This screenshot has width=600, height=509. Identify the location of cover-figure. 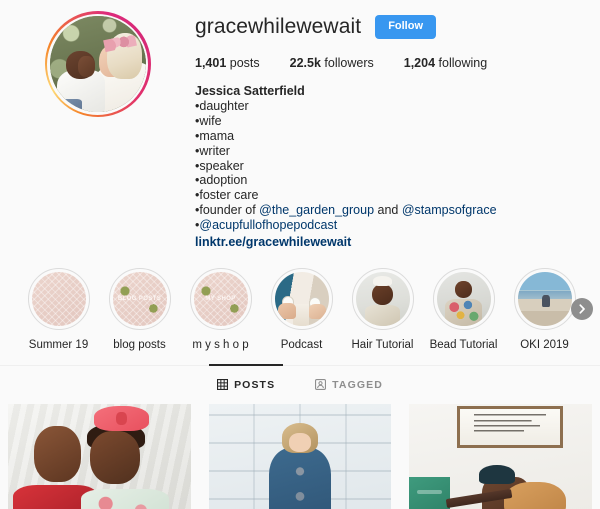
(546, 300).